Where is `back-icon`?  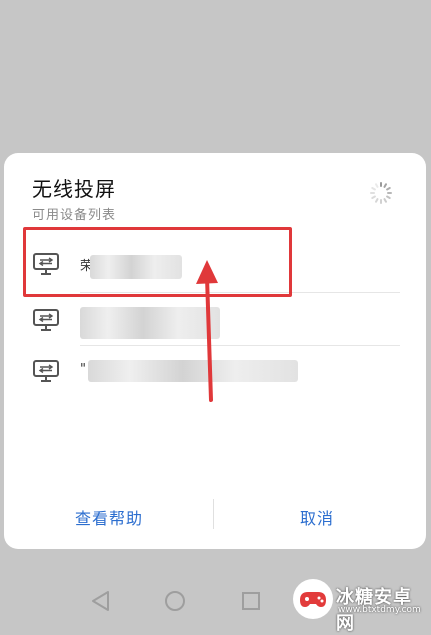 back-icon is located at coordinates (101, 601).